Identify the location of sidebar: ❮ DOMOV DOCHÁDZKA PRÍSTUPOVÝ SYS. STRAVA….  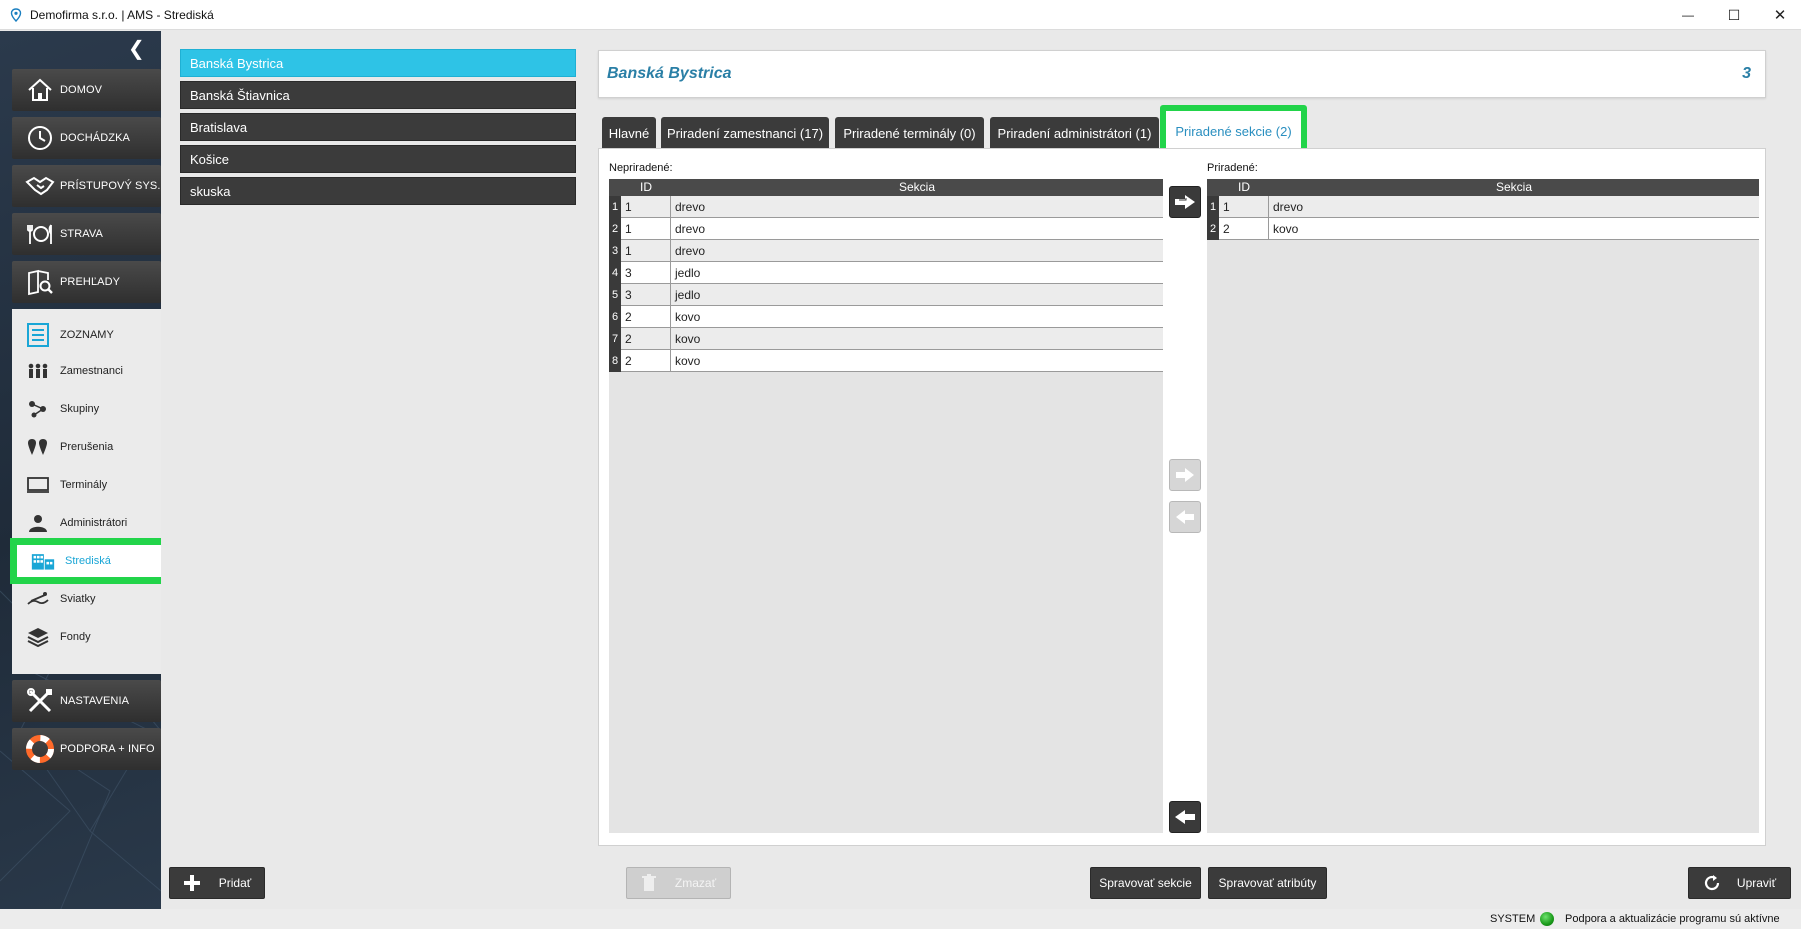
(80, 471).